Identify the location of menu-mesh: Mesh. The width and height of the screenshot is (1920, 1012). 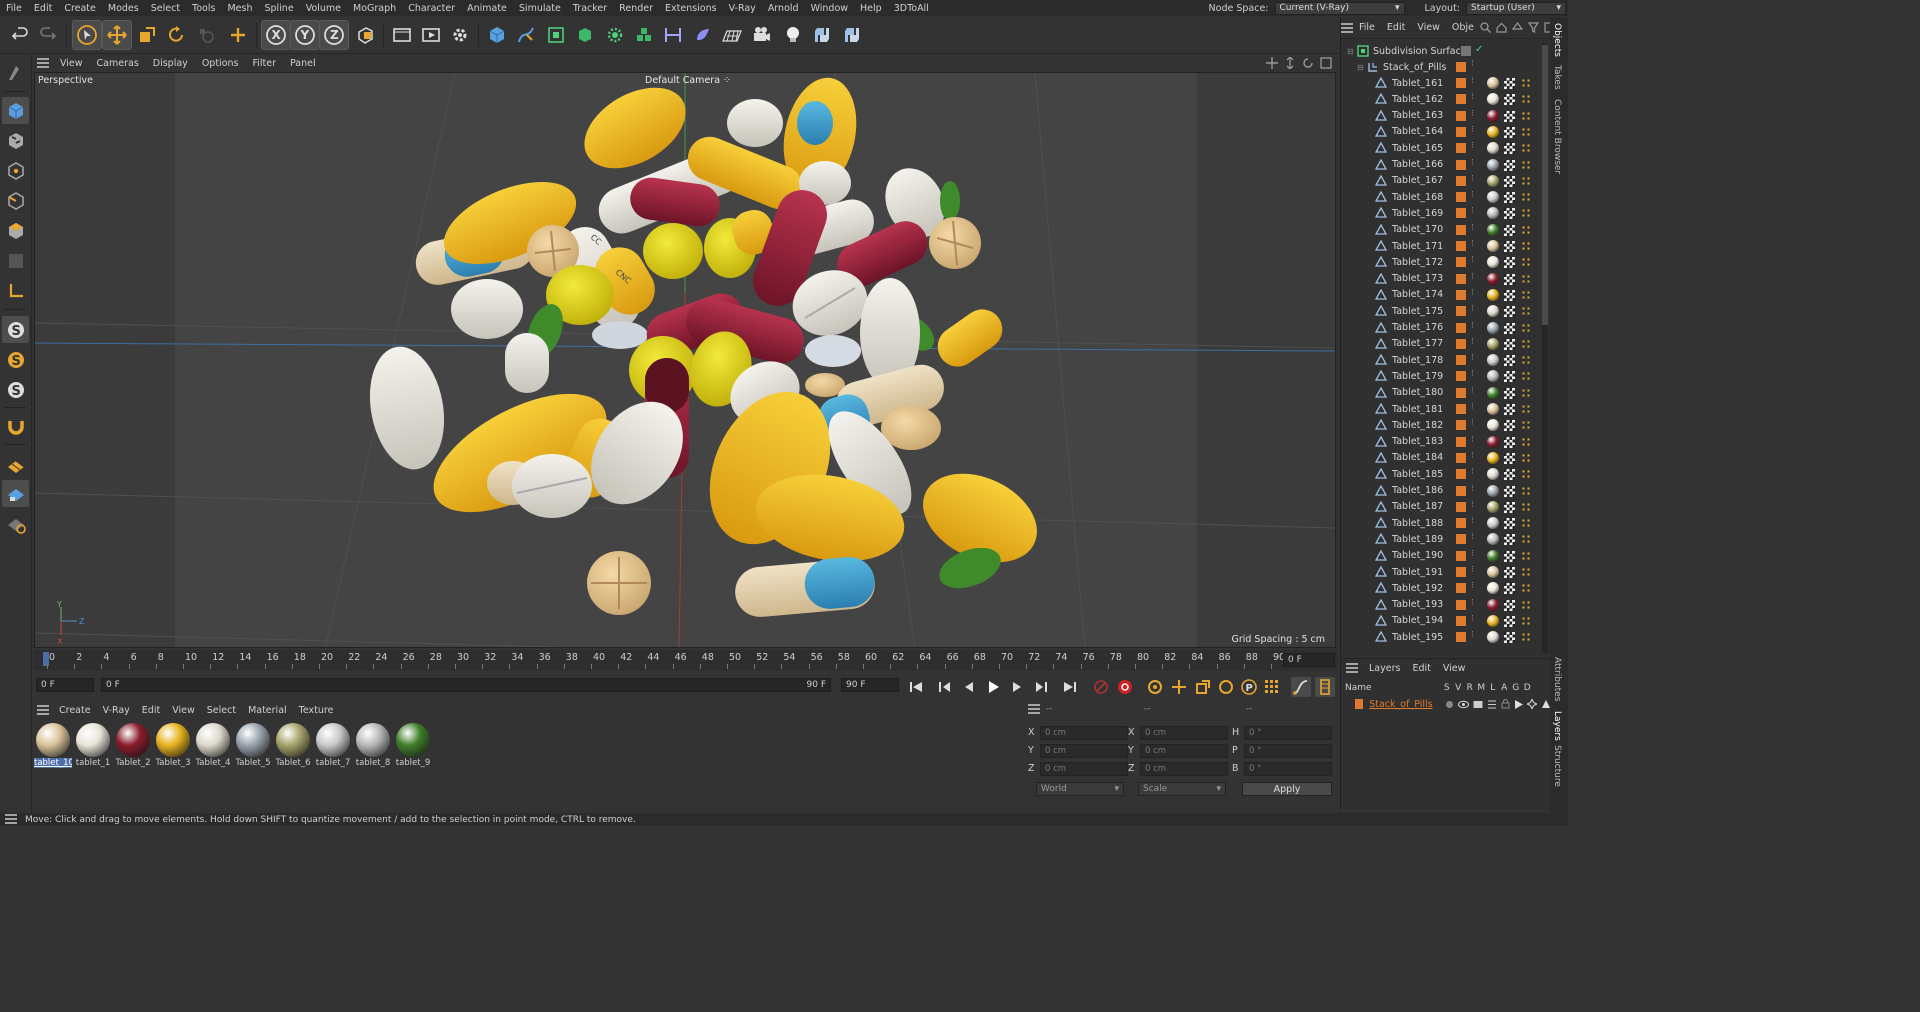
(239, 8).